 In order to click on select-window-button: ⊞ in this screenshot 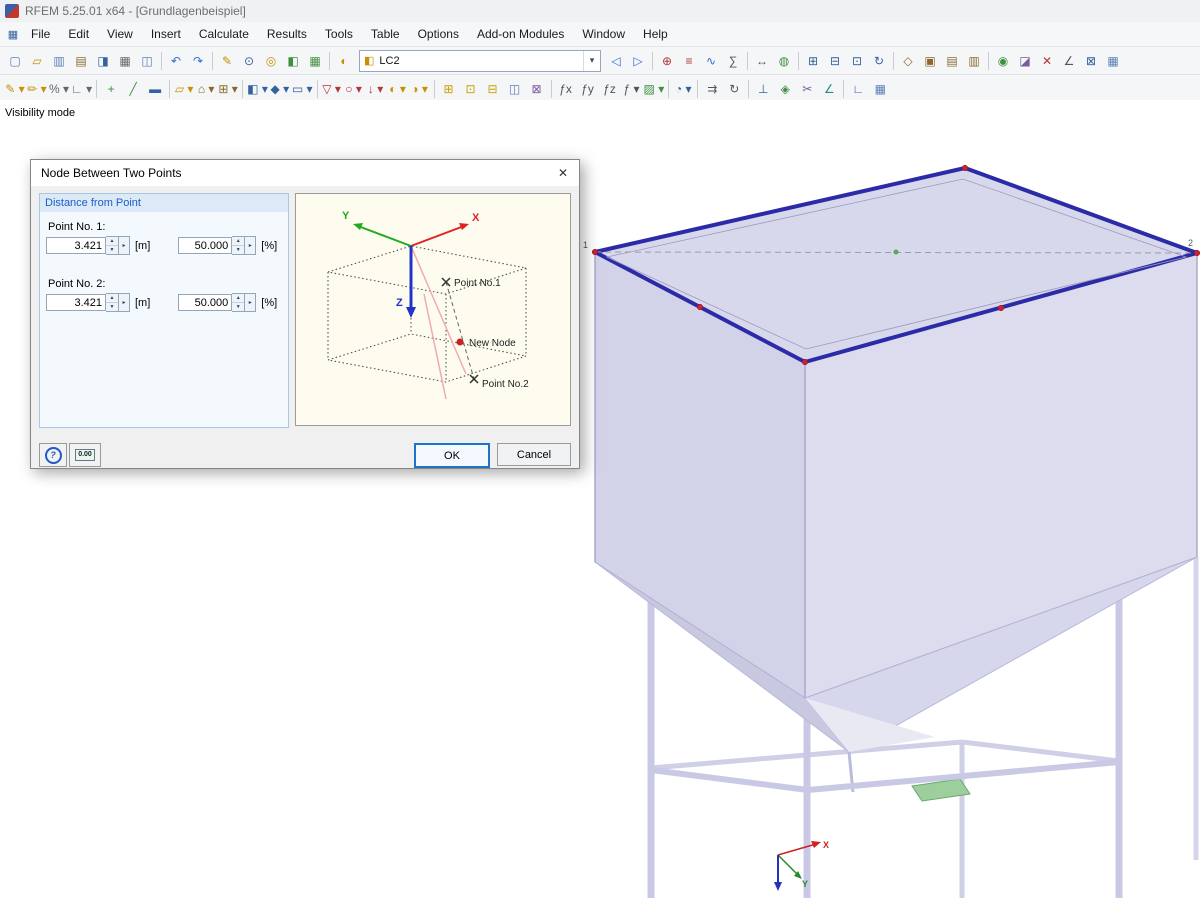, I will do `click(449, 88)`.